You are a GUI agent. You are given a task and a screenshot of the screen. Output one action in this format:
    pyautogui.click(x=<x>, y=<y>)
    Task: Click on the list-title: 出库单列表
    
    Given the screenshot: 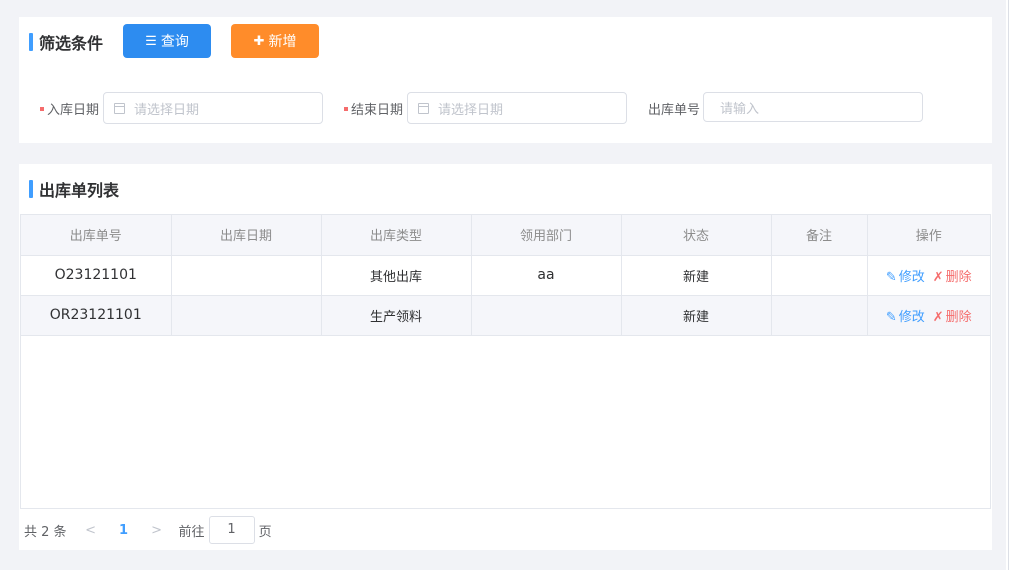 What is the action you would take?
    pyautogui.click(x=74, y=189)
    